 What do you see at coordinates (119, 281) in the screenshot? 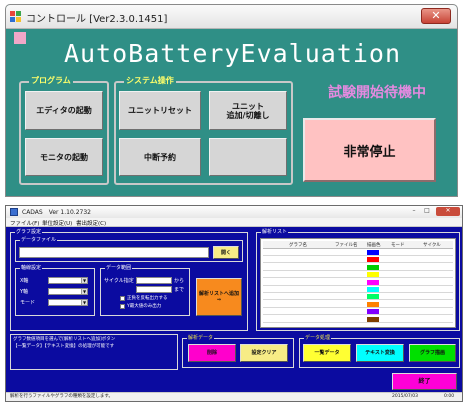
I see `cycle-spec-label: サイクル指定` at bounding box center [119, 281].